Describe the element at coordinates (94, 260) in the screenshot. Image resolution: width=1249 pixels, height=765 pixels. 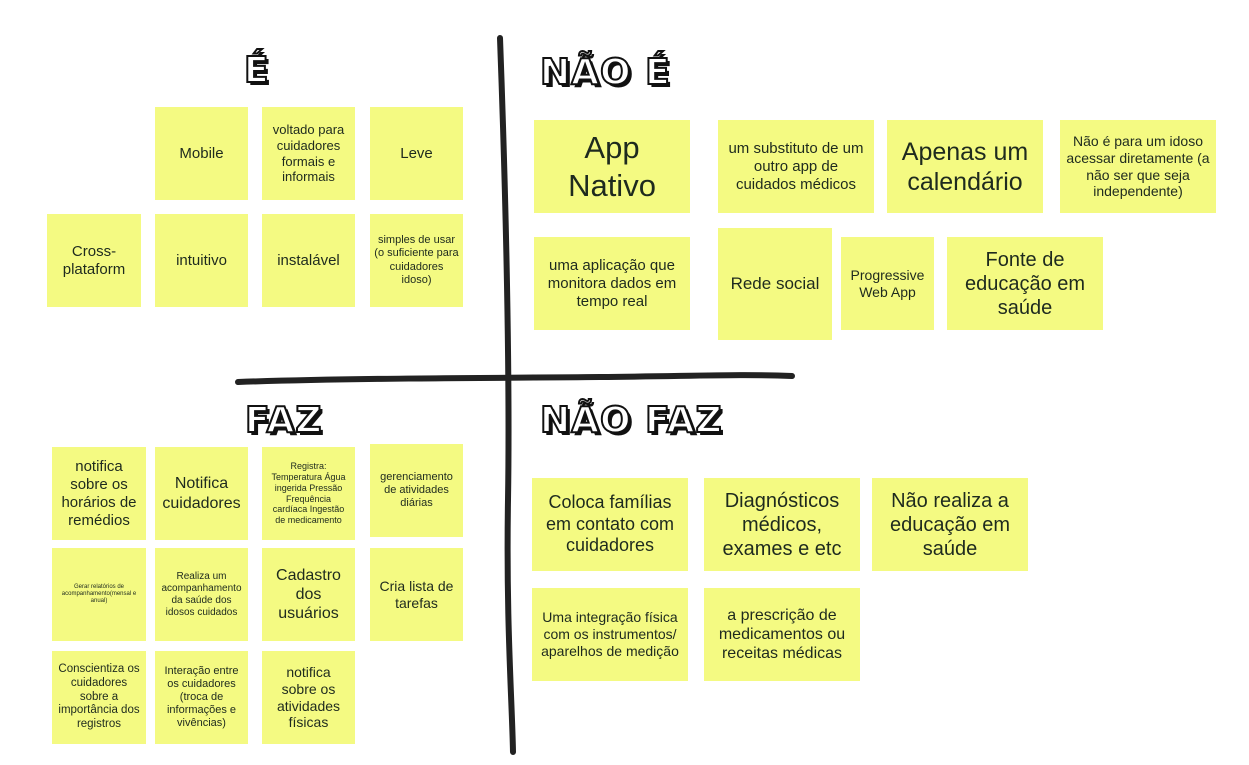
I see `sticky-note: Cross-plataform` at that location.